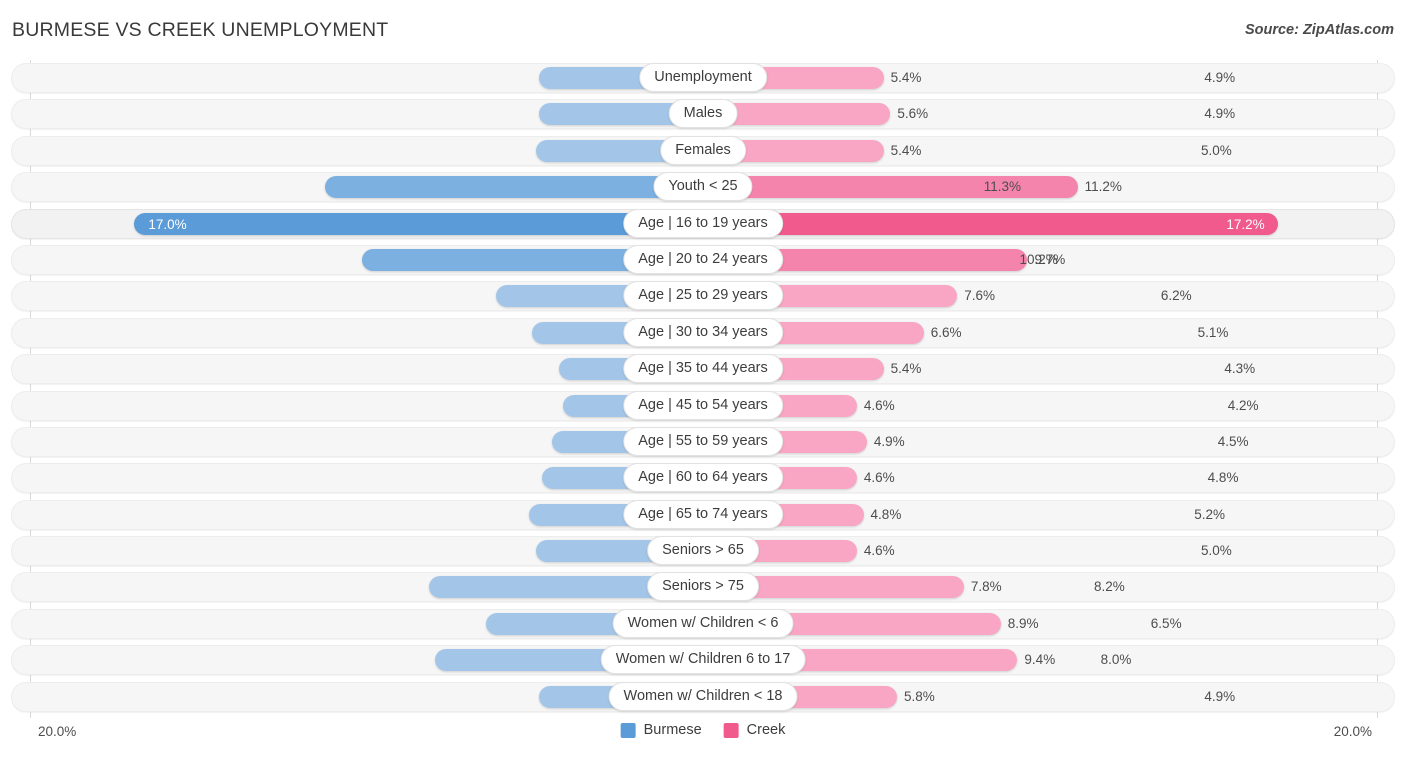 The height and width of the screenshot is (757, 1406). I want to click on chart-row: 5.0% 5.4% Females, so click(703, 151).